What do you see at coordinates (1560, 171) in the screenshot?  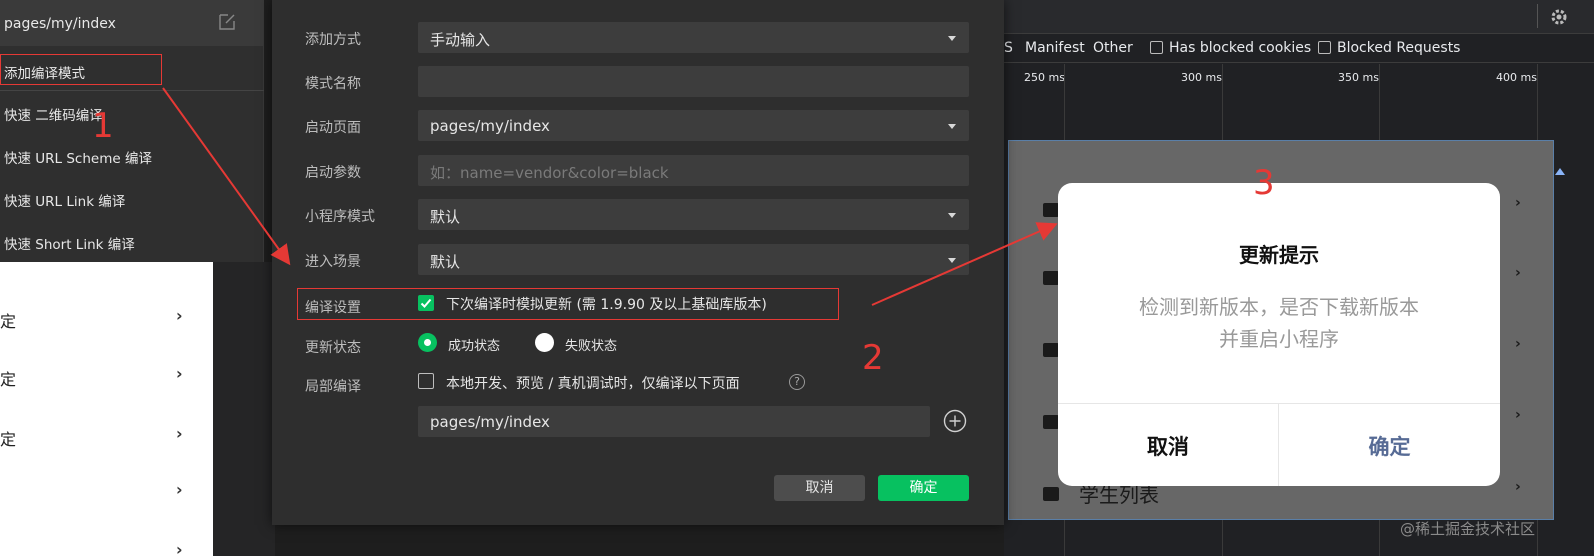 I see `scroll-up-icon` at bounding box center [1560, 171].